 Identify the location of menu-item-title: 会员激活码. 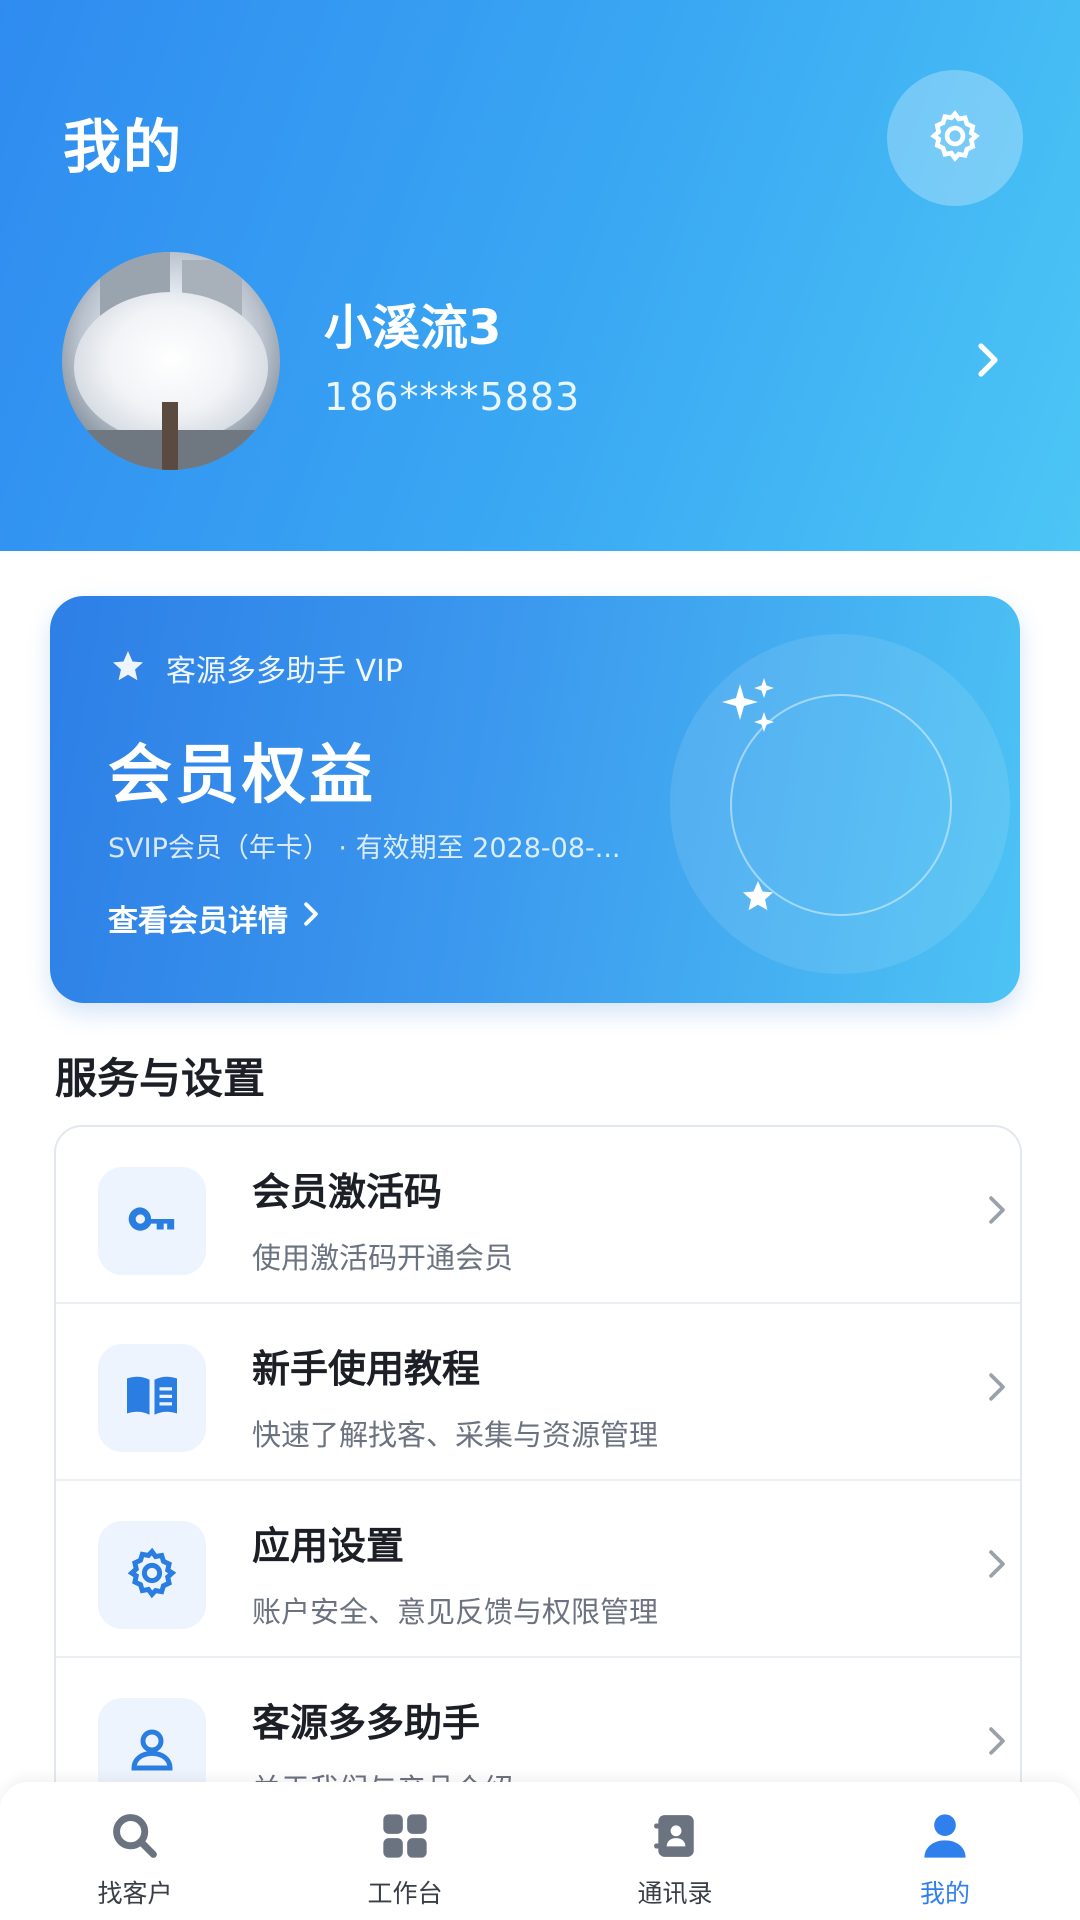
(347, 1192).